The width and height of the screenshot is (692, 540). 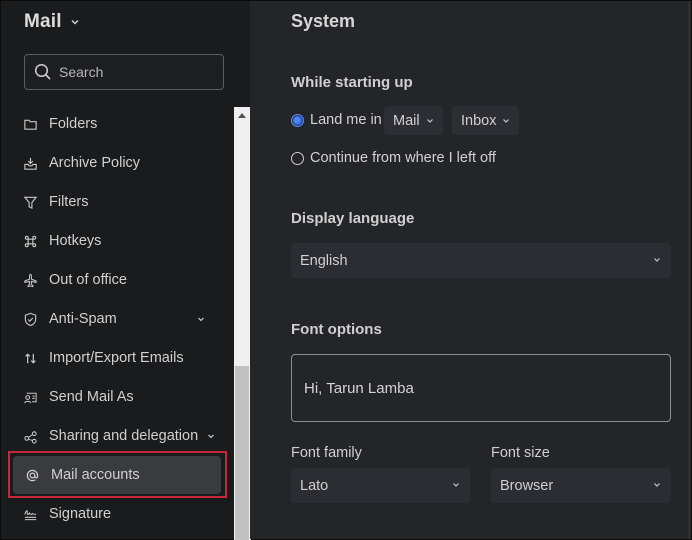 I want to click on signature-icon, so click(x=30, y=514).